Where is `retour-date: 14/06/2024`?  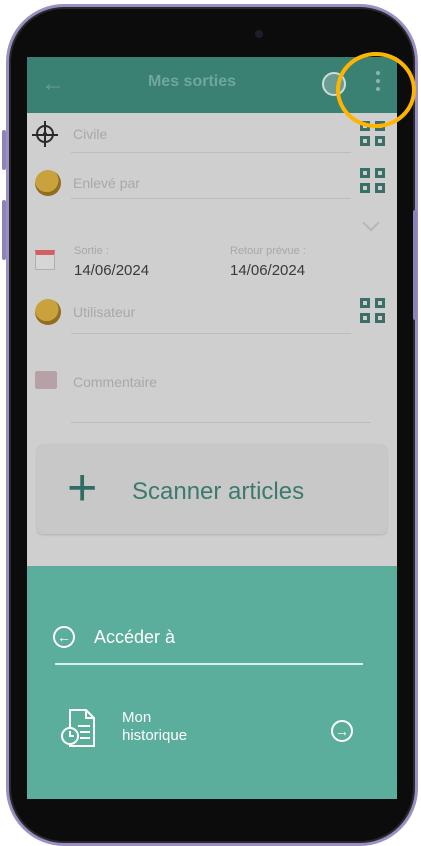
retour-date: 14/06/2024 is located at coordinates (267, 270).